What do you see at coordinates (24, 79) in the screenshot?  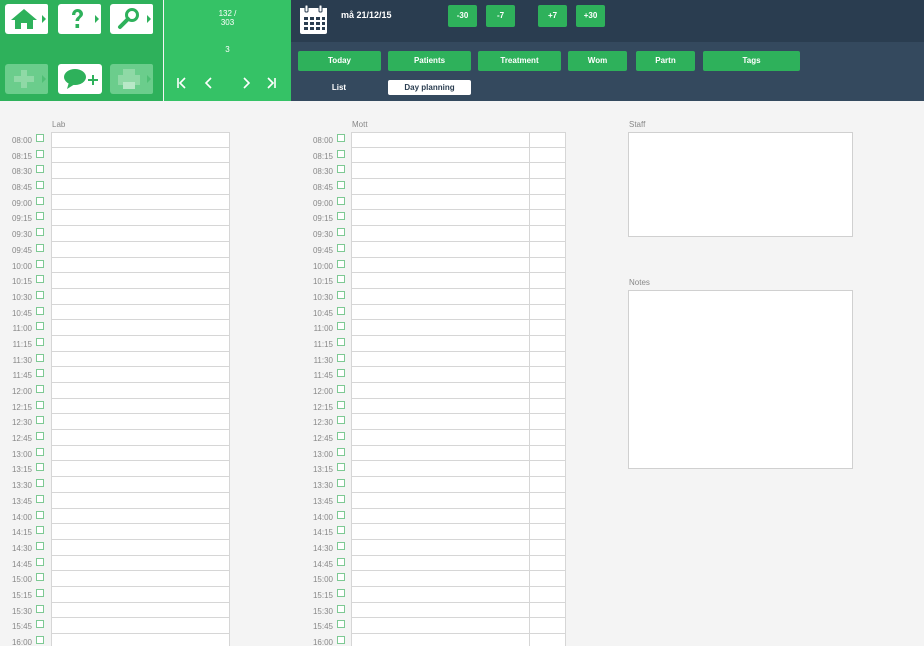 I see `add-button` at bounding box center [24, 79].